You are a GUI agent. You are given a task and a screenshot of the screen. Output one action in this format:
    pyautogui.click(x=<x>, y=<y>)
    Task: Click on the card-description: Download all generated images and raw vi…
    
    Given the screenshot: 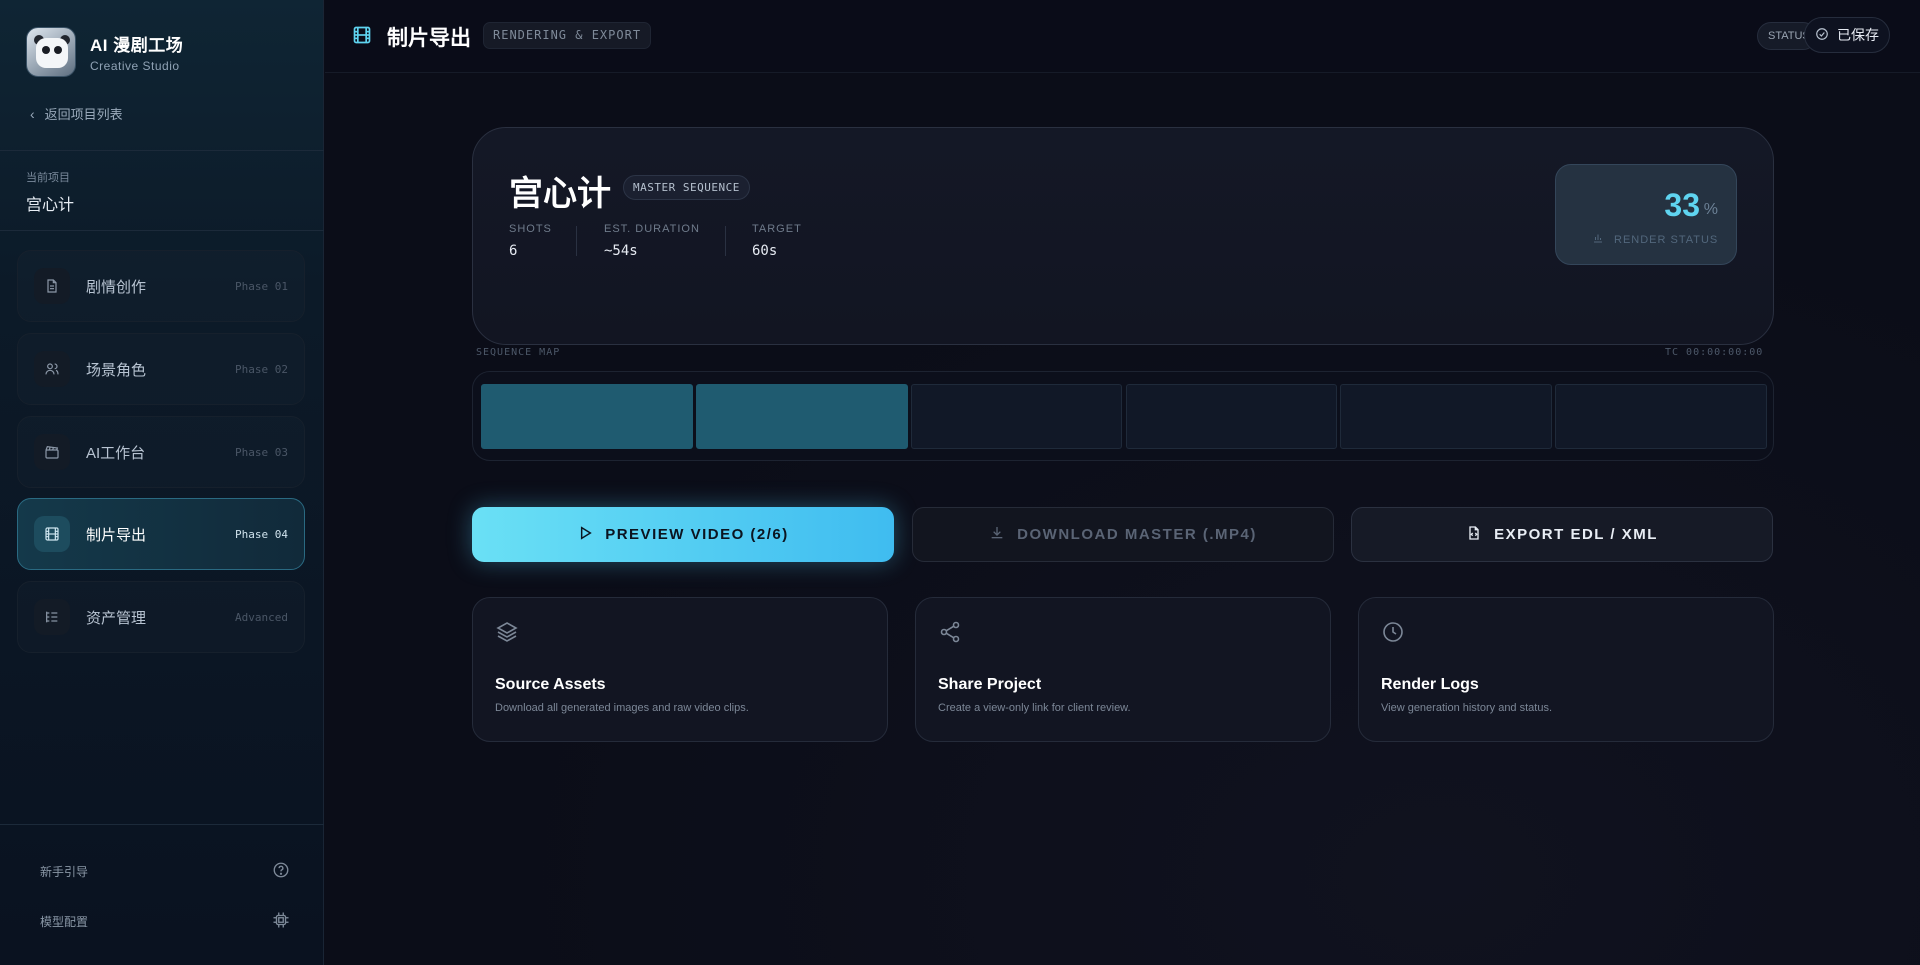 What is the action you would take?
    pyautogui.click(x=622, y=708)
    